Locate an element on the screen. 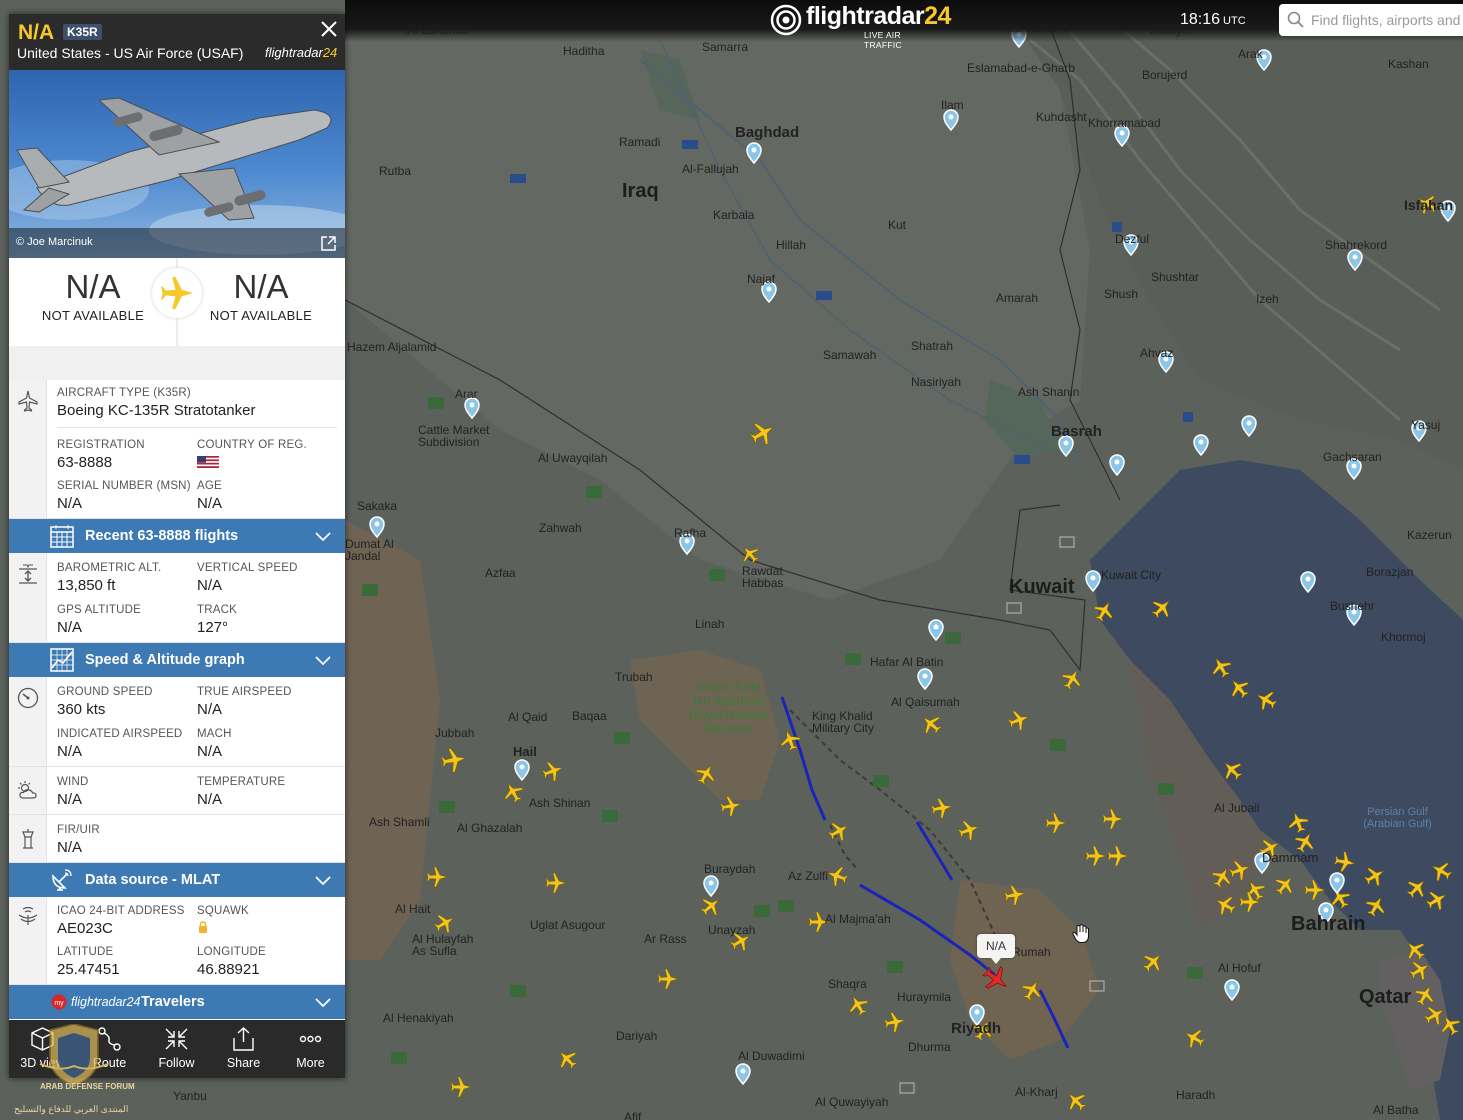  data-source-toggle: Data source - MLAT is located at coordinates (177, 880).